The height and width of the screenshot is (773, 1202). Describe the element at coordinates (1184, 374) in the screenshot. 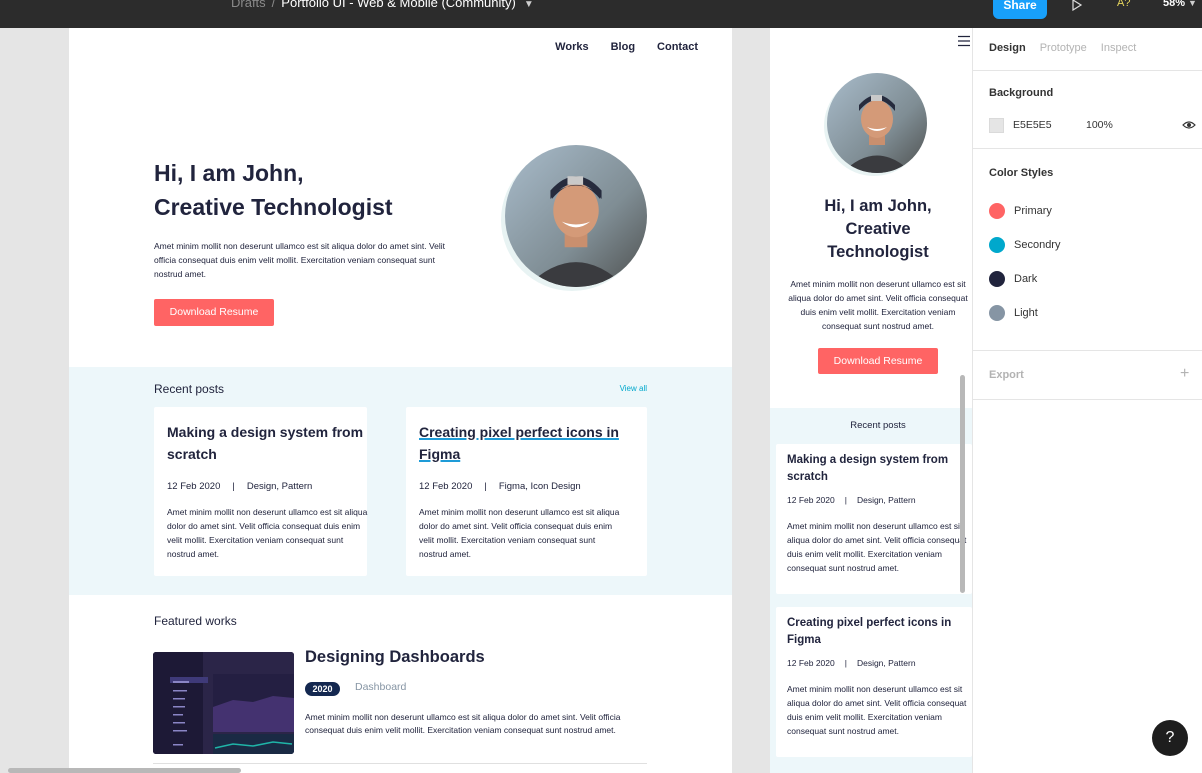

I see `add-export-icon: +` at that location.